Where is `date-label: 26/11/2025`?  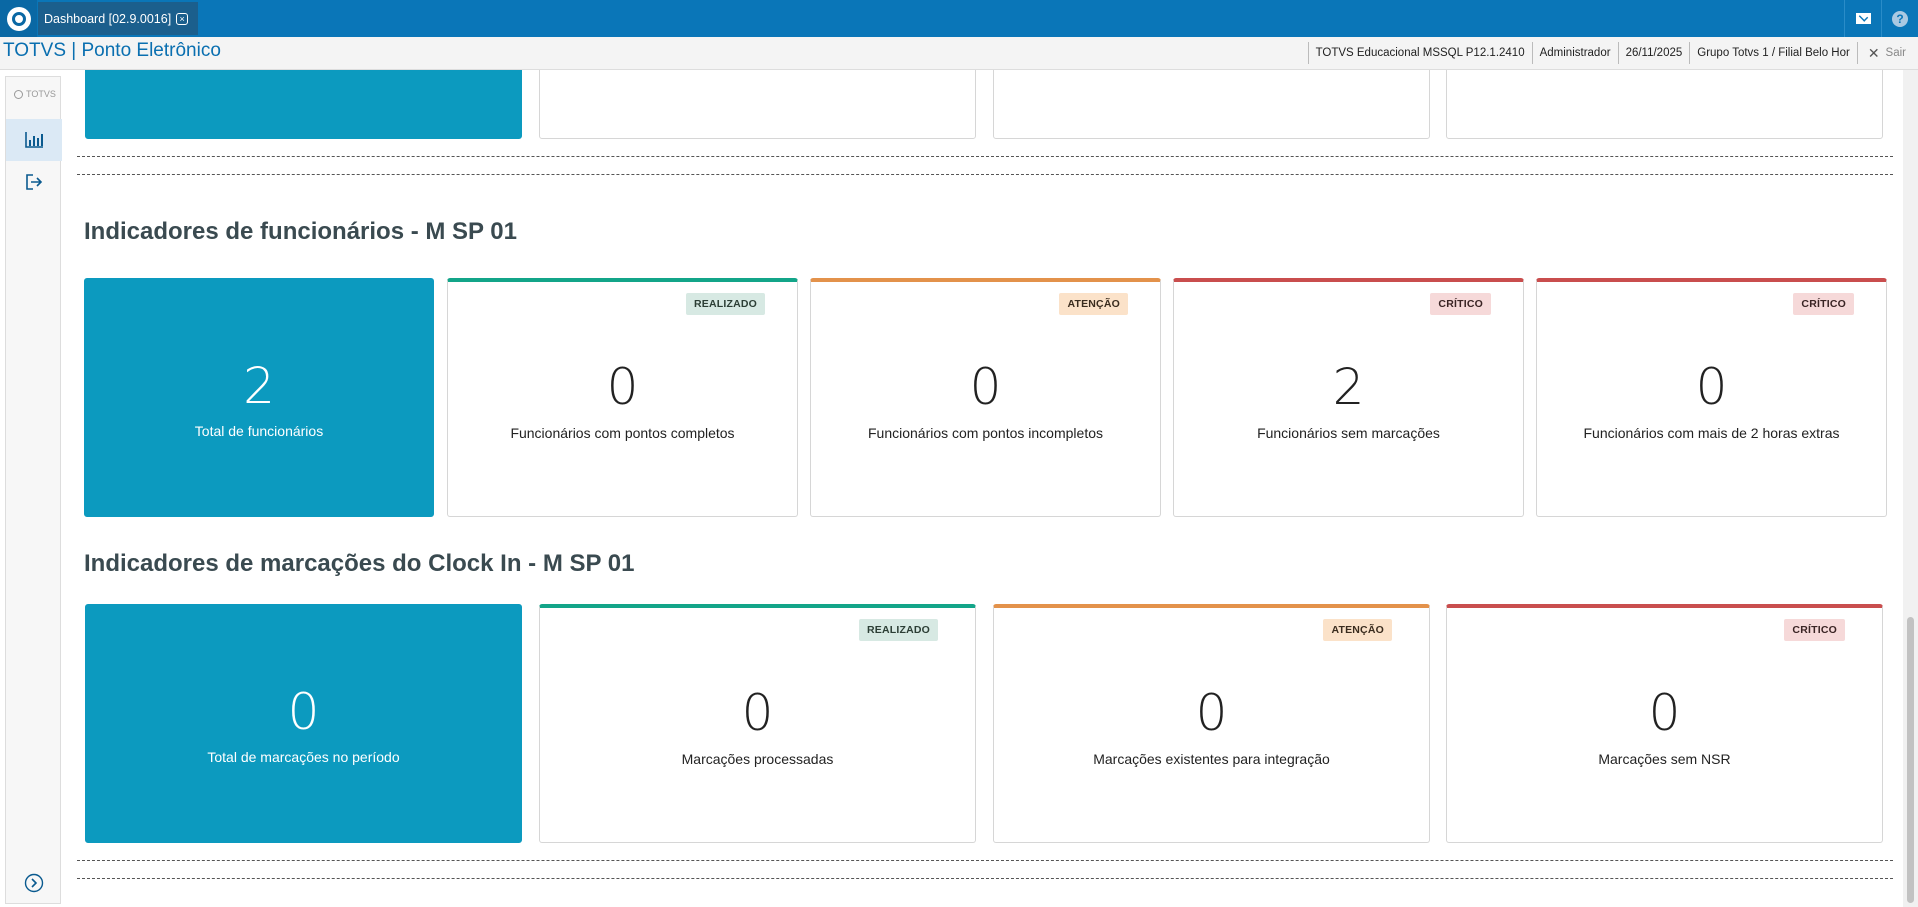
date-label: 26/11/2025 is located at coordinates (1653, 53).